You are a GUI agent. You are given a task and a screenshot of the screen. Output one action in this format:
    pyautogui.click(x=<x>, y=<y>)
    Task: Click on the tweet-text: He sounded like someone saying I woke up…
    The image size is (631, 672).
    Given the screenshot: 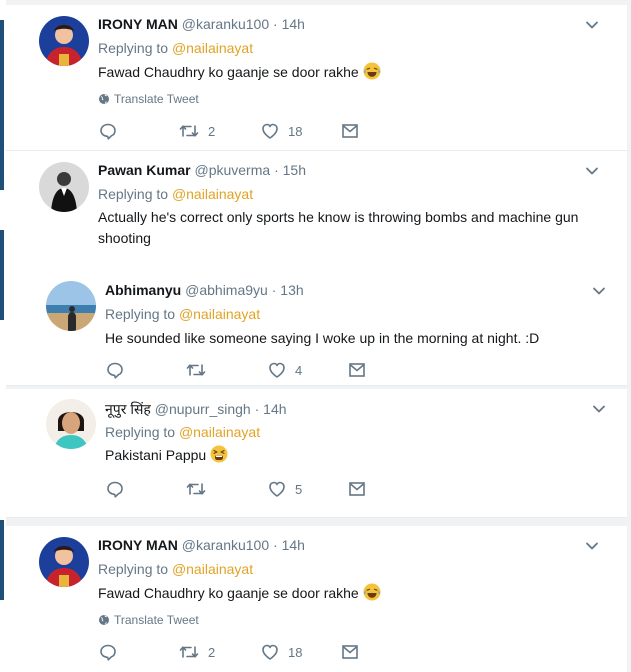 What is the action you would take?
    pyautogui.click(x=322, y=338)
    